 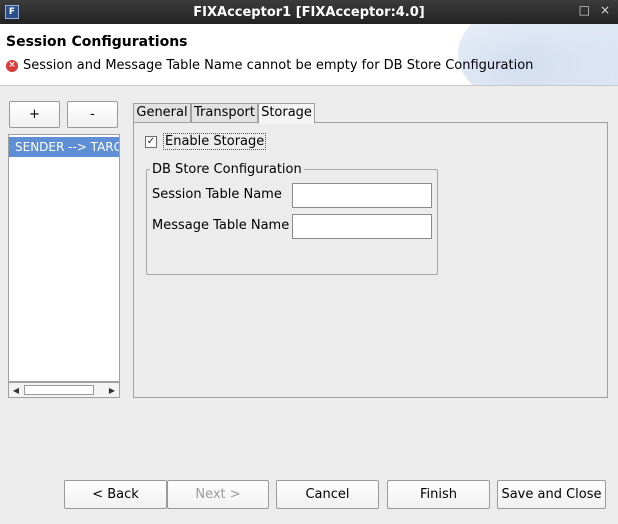 I want to click on window-title: FIXAcceptor1 [FIXAcceptor:4.0], so click(x=309, y=12).